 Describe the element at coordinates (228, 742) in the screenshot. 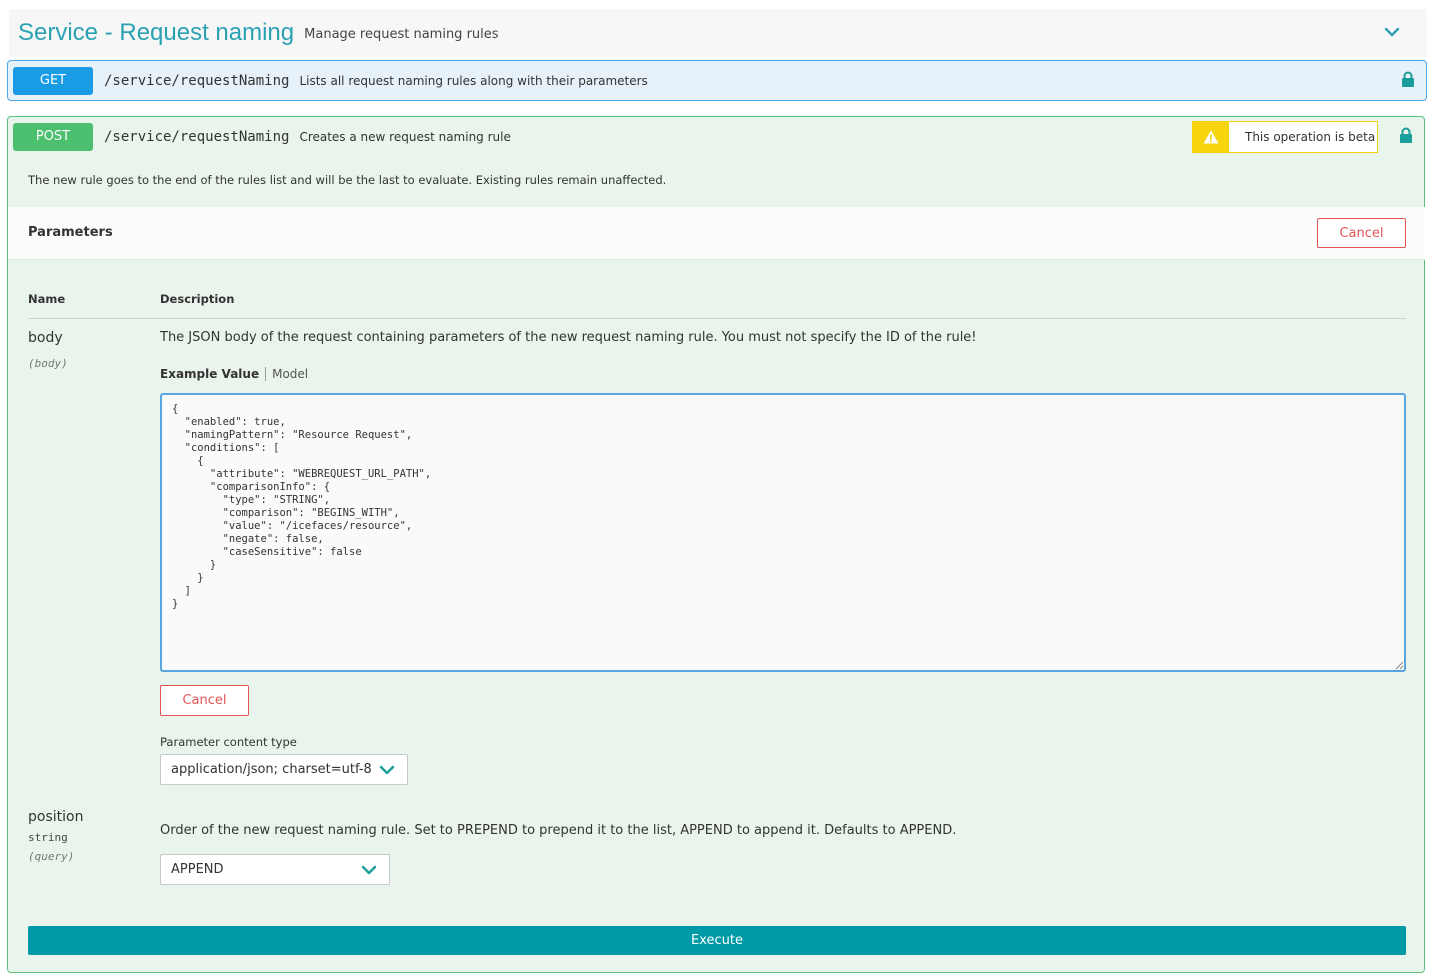

I see `content-type-label: Parameter content type` at that location.